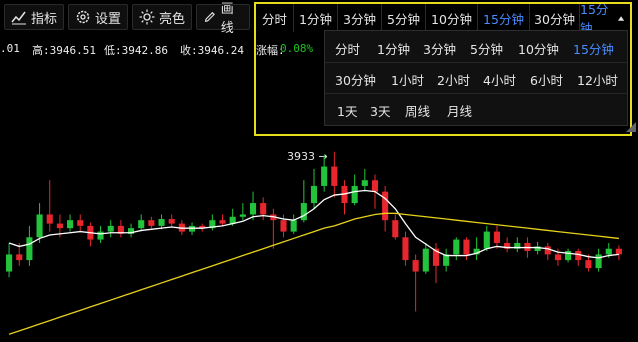 This screenshot has width=638, height=342. I want to click on indicator-button: 指标, so click(34, 17).